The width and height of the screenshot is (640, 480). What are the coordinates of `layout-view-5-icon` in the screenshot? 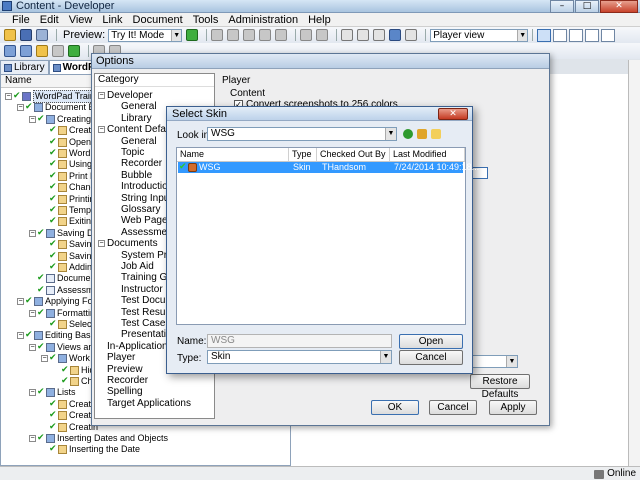 It's located at (608, 35).